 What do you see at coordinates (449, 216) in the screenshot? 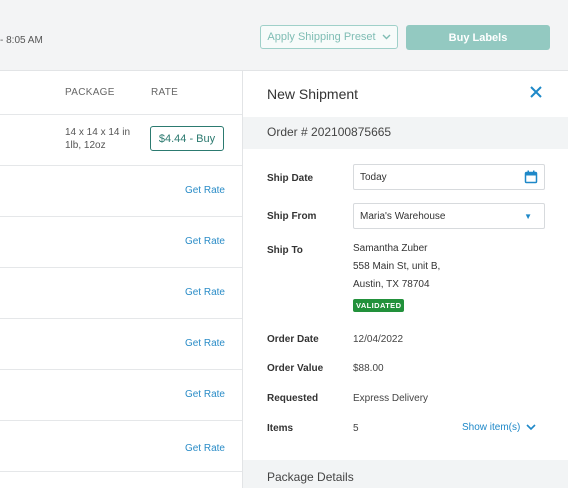
I see `ship-from-select: Maria's Warehouse ▼` at bounding box center [449, 216].